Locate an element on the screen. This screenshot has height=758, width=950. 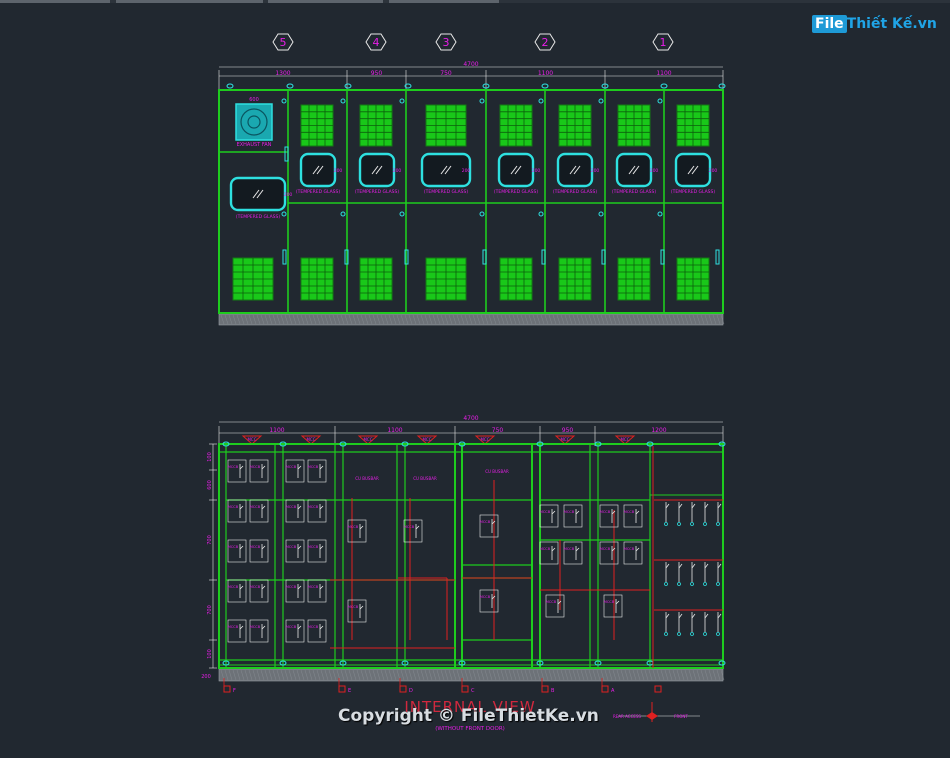
section-marker-label: 2 is located at coordinates (545, 42).